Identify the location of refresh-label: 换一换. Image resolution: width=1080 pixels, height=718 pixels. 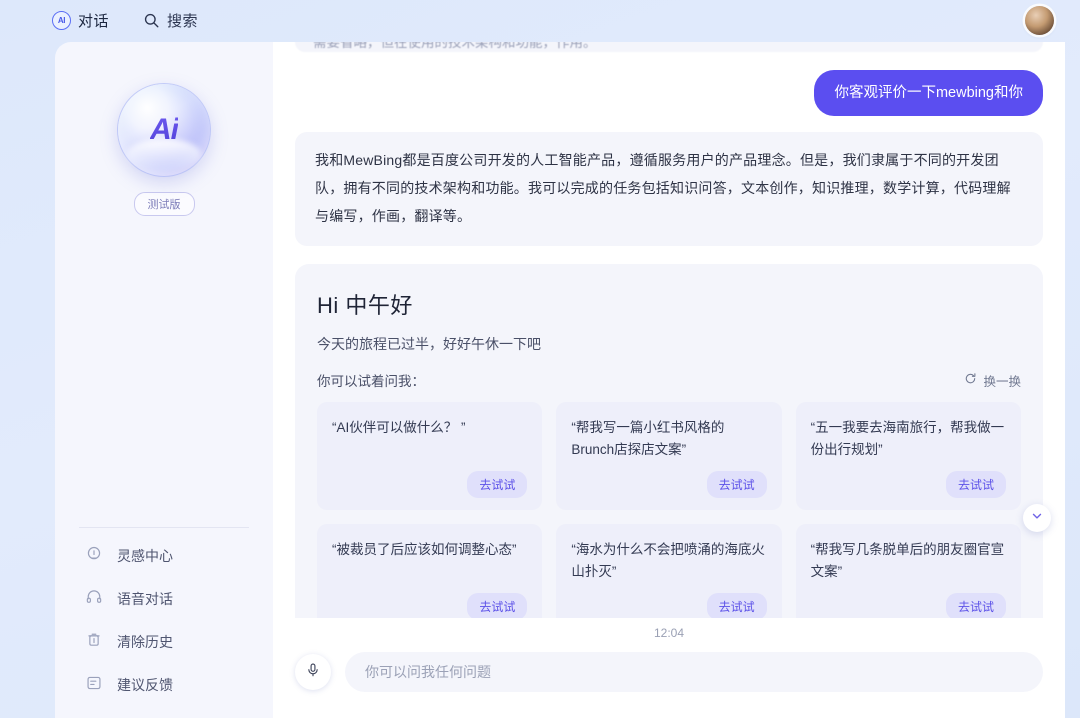
(1002, 381).